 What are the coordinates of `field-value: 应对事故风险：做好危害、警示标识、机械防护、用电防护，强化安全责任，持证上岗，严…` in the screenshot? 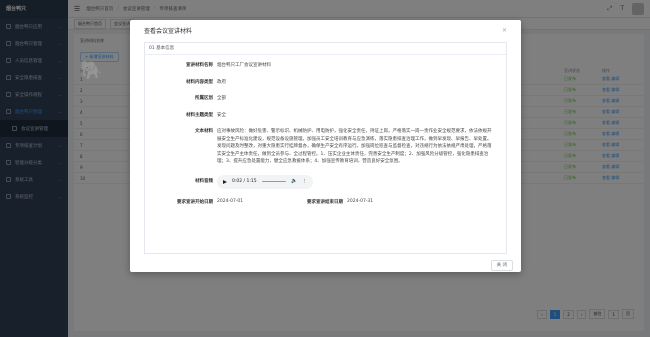 It's located at (354, 146).